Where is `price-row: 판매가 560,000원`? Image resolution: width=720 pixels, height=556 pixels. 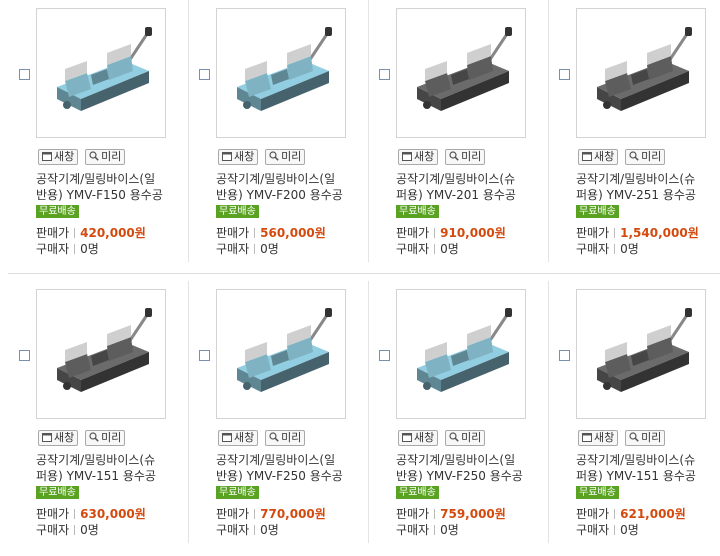 price-row: 판매가 560,000원 is located at coordinates (271, 233).